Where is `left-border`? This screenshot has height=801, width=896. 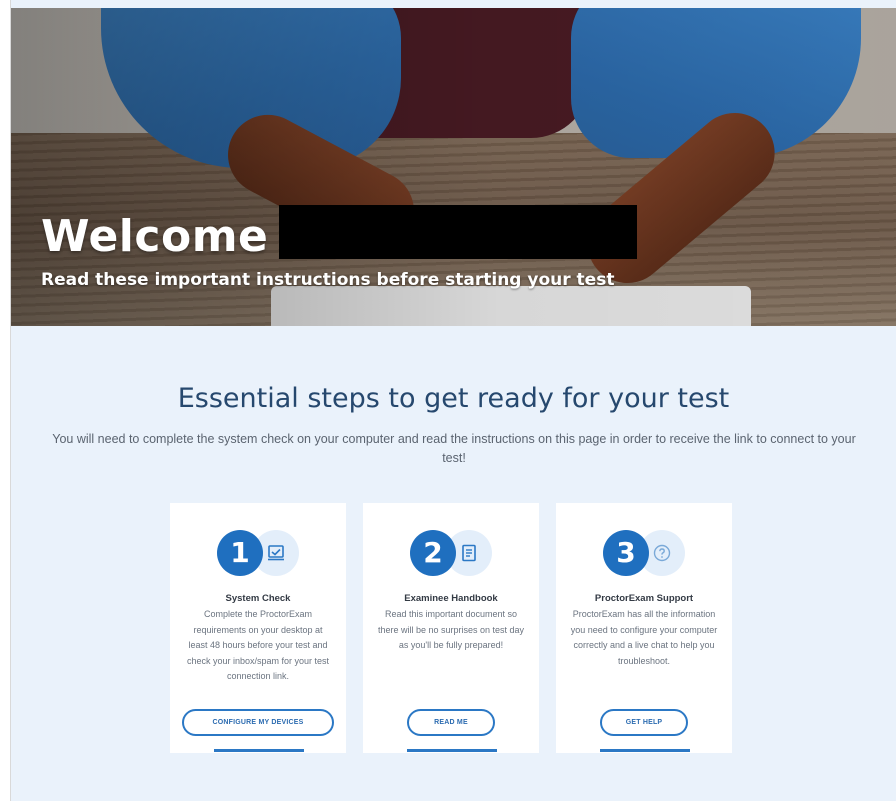
left-border is located at coordinates (5, 400).